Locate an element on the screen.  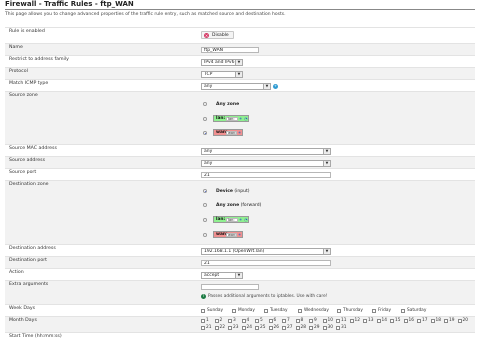
month-day-label: 12 is located at coordinates (357, 320).